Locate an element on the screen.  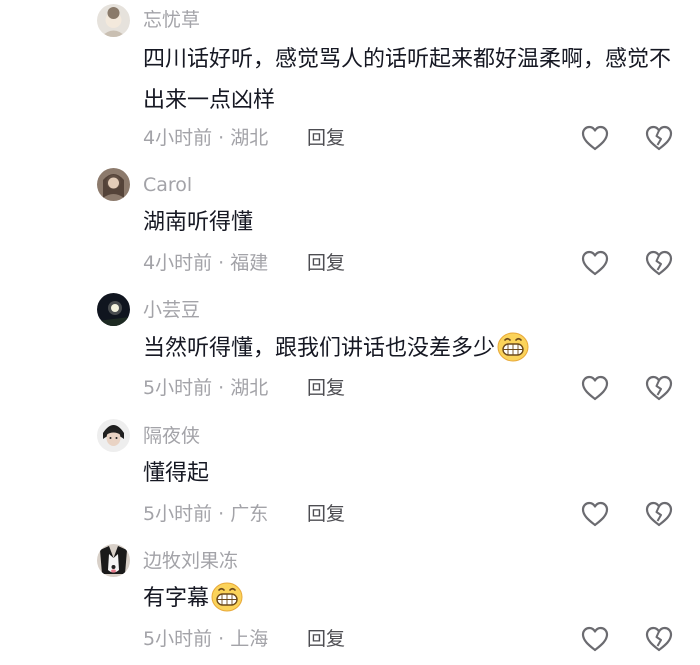
comment-text-content: 当然听得懂，跟我们讲话也没差多少 is located at coordinates (319, 348).